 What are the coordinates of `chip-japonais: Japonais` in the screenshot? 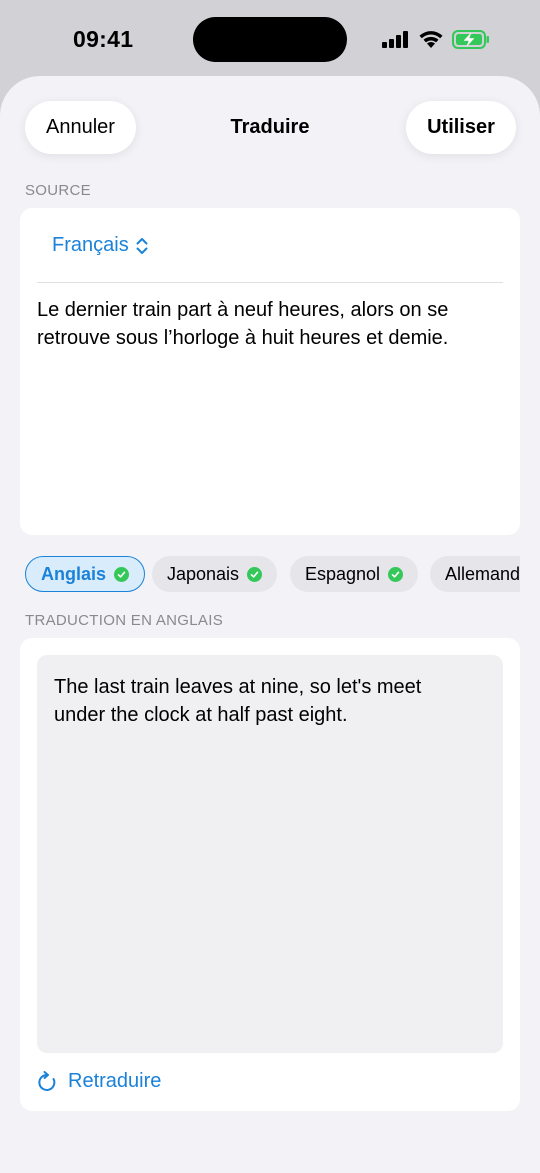 It's located at (215, 574).